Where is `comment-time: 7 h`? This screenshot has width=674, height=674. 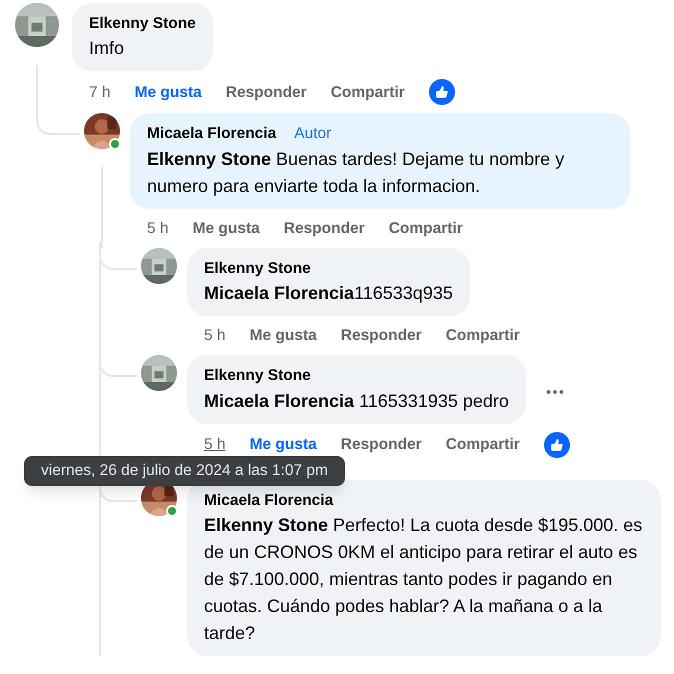 comment-time: 7 h is located at coordinates (100, 92).